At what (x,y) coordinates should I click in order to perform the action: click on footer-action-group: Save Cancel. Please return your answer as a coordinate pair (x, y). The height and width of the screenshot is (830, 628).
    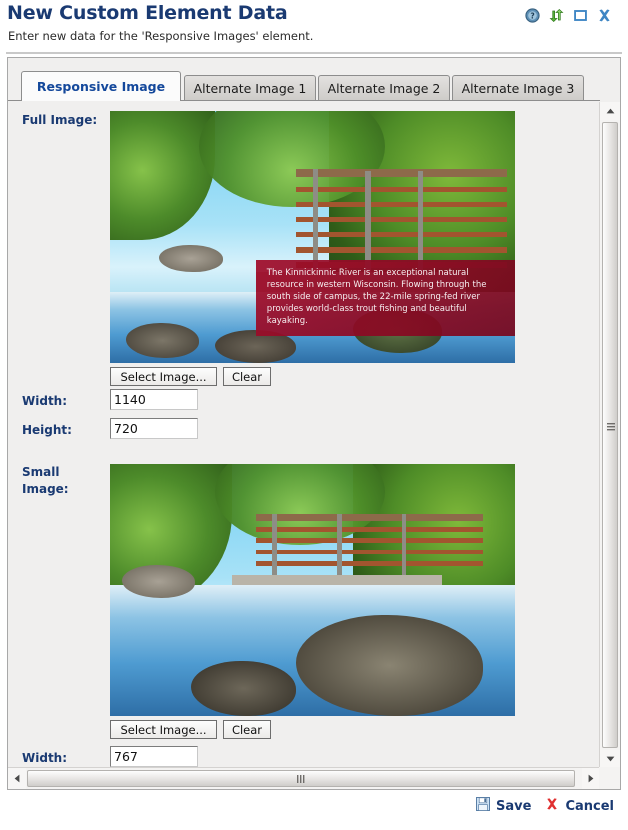
    Looking at the image, I should click on (545, 806).